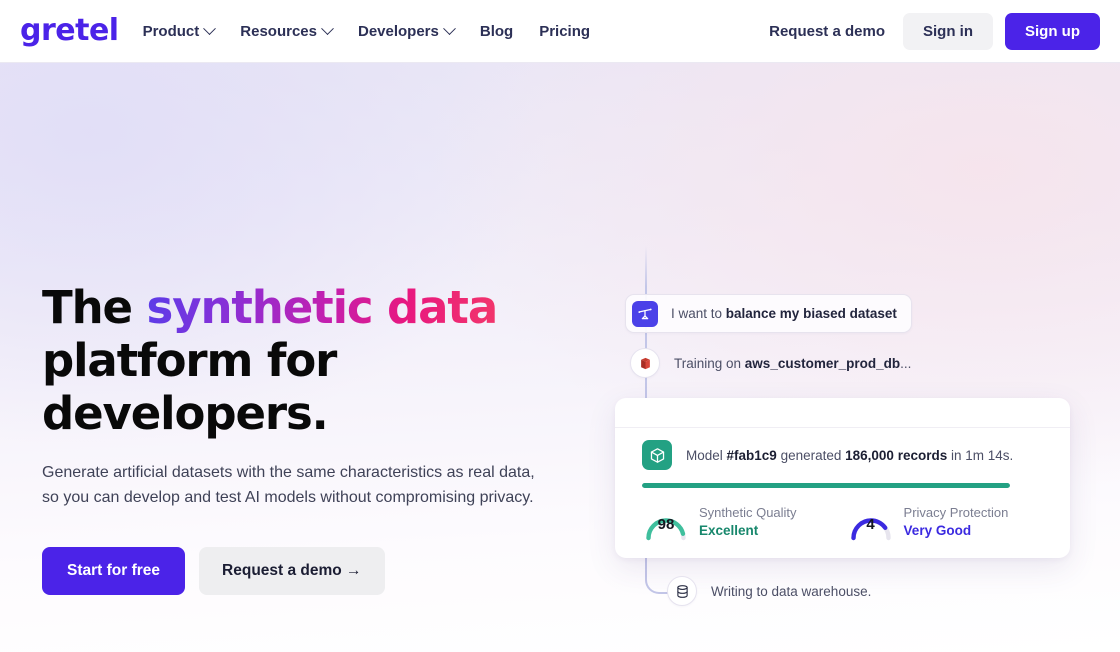 The width and height of the screenshot is (1120, 652). I want to click on hero-cta-row: Start for free Request a demo →, so click(322, 571).